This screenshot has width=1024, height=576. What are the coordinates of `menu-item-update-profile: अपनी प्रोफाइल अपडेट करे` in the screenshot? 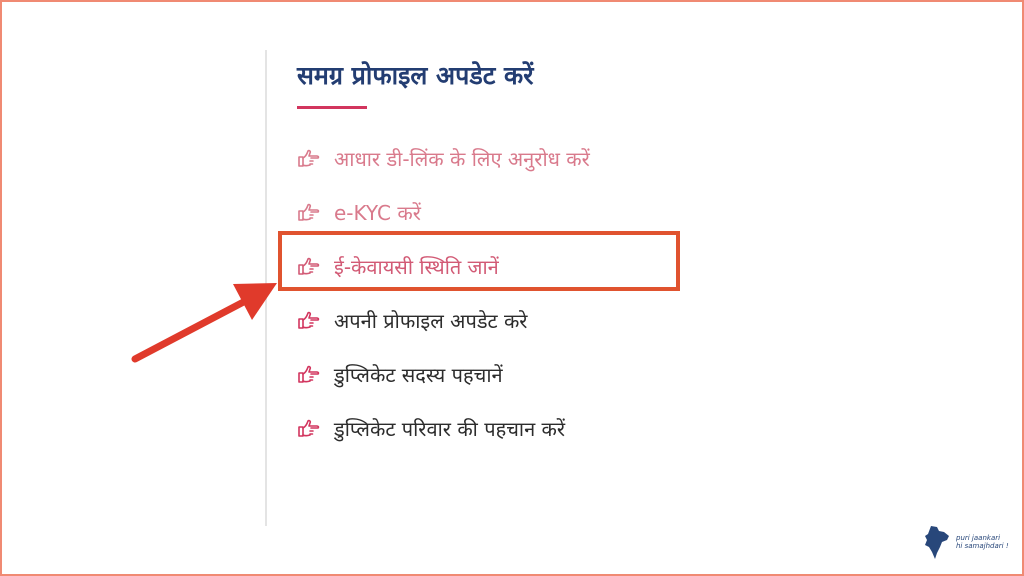 It's located at (413, 320).